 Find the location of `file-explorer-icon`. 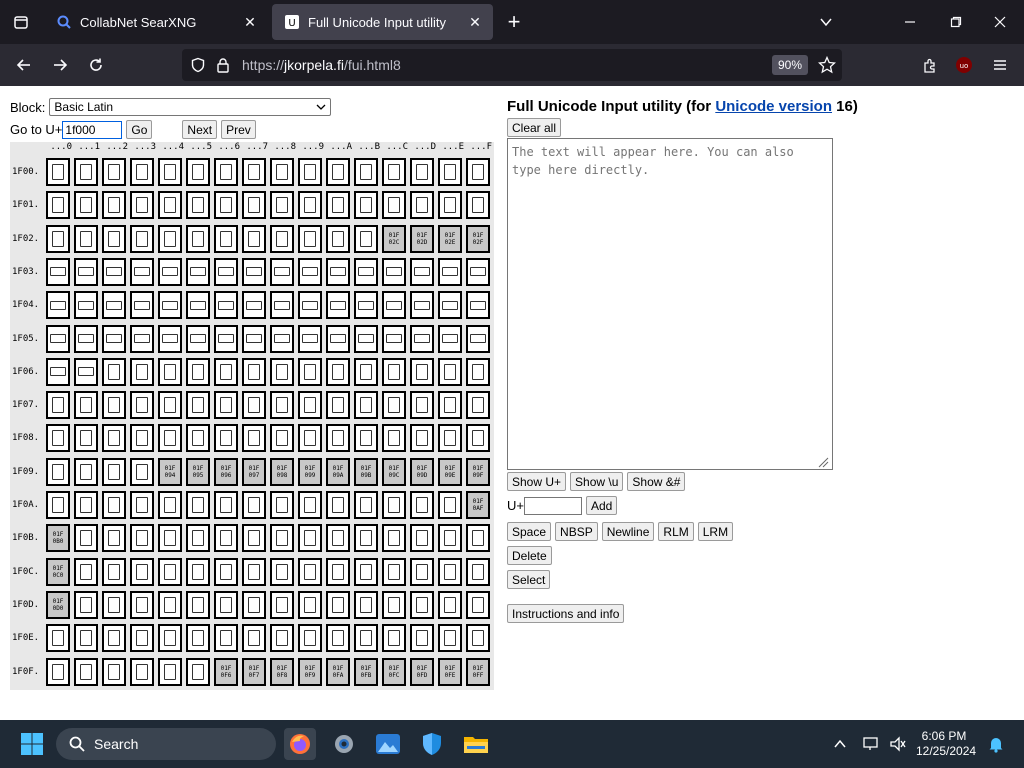

file-explorer-icon is located at coordinates (476, 744).